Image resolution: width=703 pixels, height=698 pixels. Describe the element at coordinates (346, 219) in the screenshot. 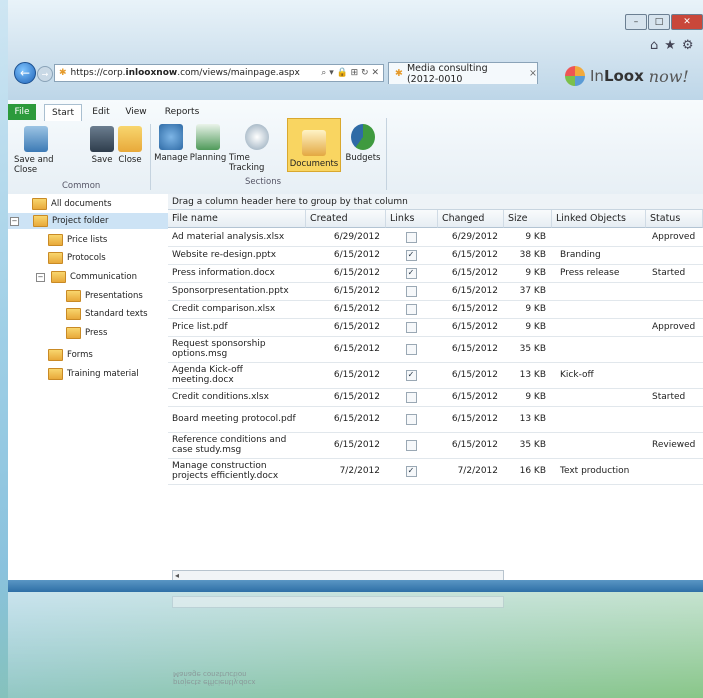

I see `column-header-created: Created` at that location.